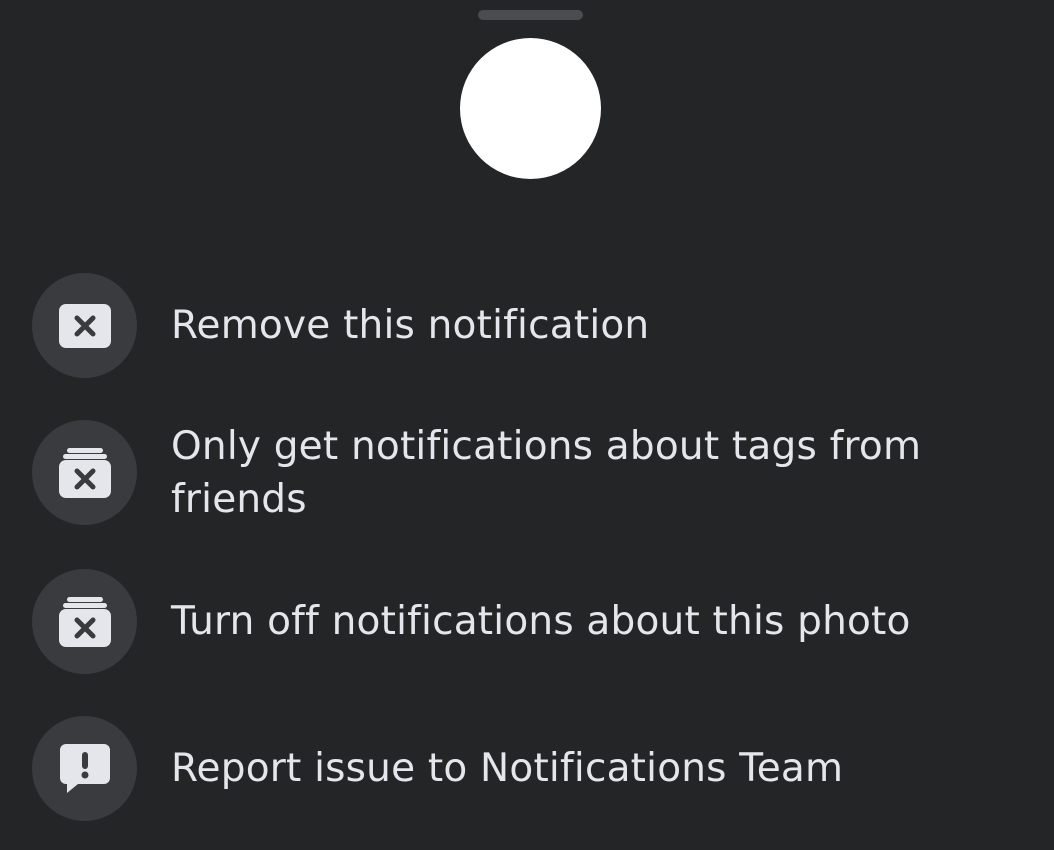  I want to click on menu-item-label: Remove this notification, so click(410, 325).